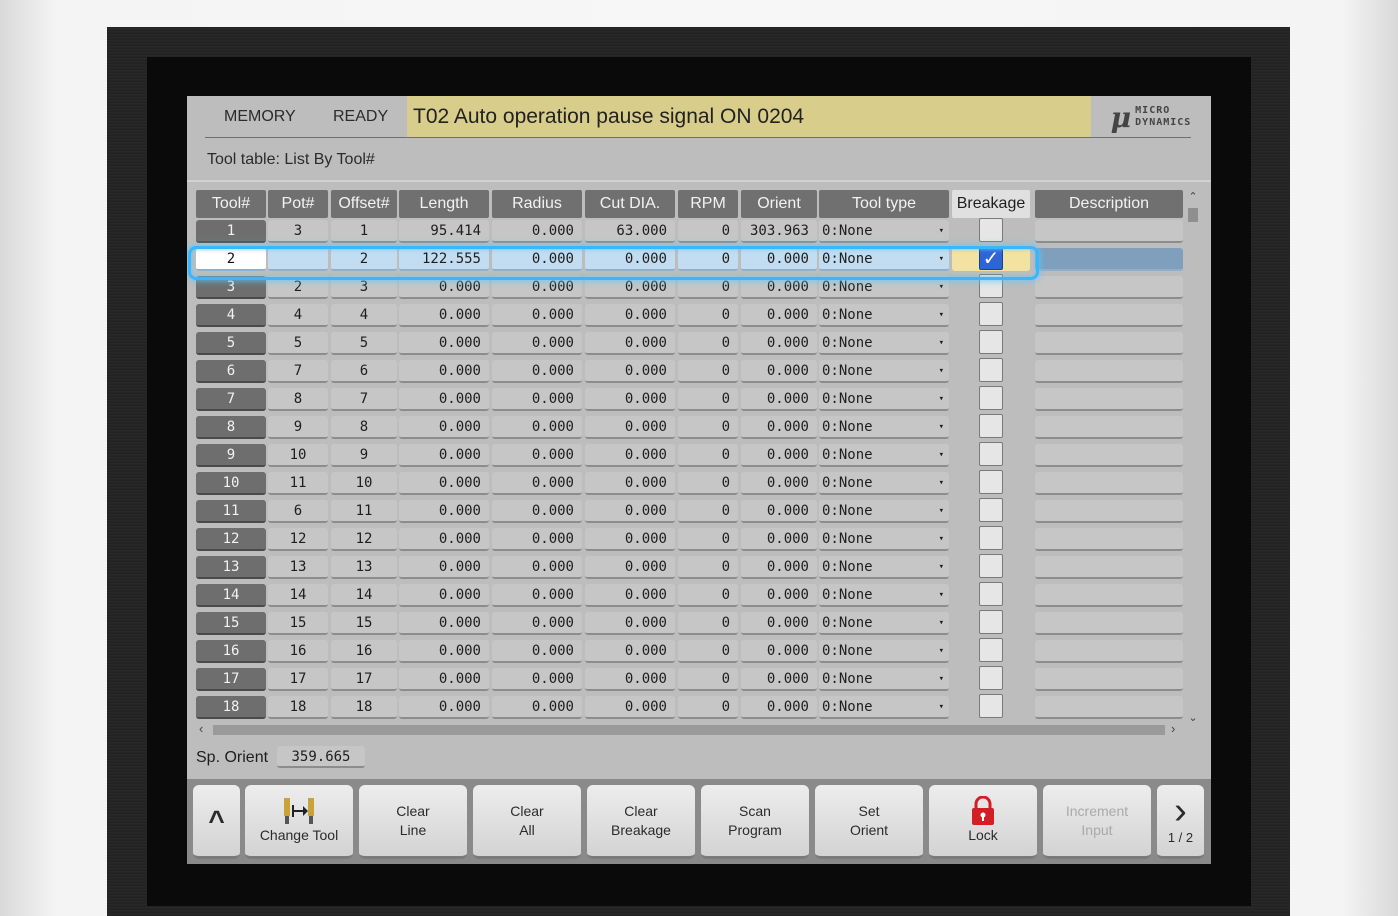 Image resolution: width=1398 pixels, height=916 pixels. Describe the element at coordinates (231, 679) in the screenshot. I see `tool-number-cell: 17` at that location.